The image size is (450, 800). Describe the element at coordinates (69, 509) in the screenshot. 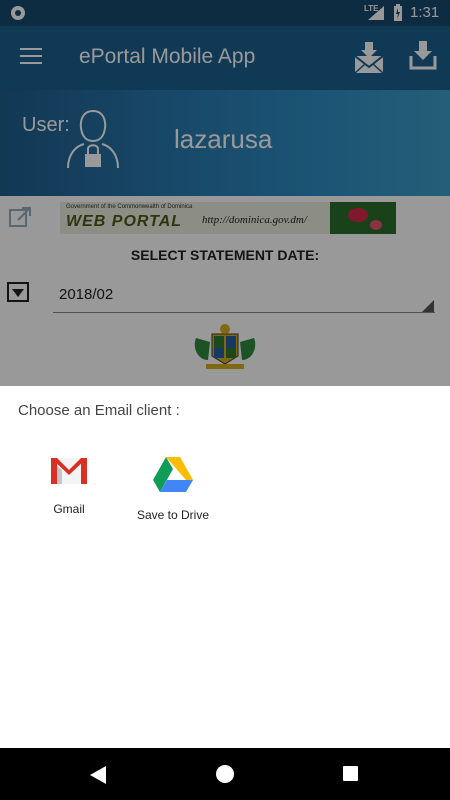

I see `app-label-gmail: Gmail` at that location.